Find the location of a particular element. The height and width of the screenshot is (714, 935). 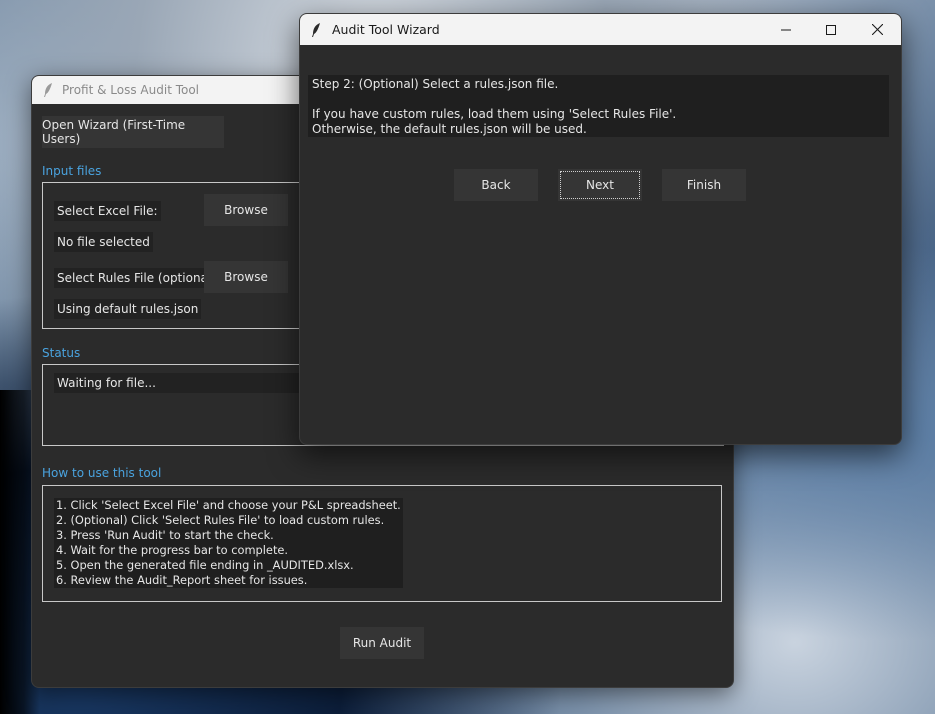

back-button: Back is located at coordinates (496, 185).